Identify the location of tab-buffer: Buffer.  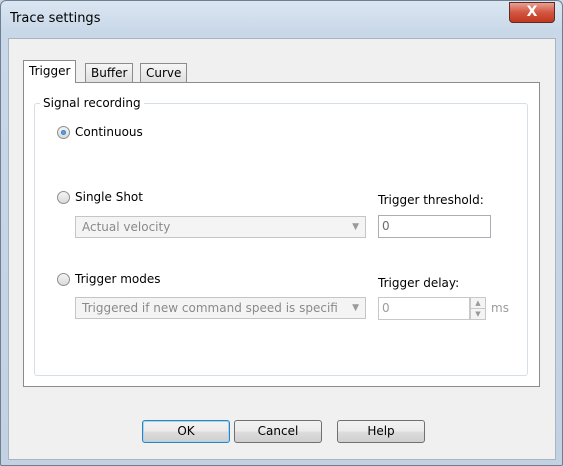
(109, 73).